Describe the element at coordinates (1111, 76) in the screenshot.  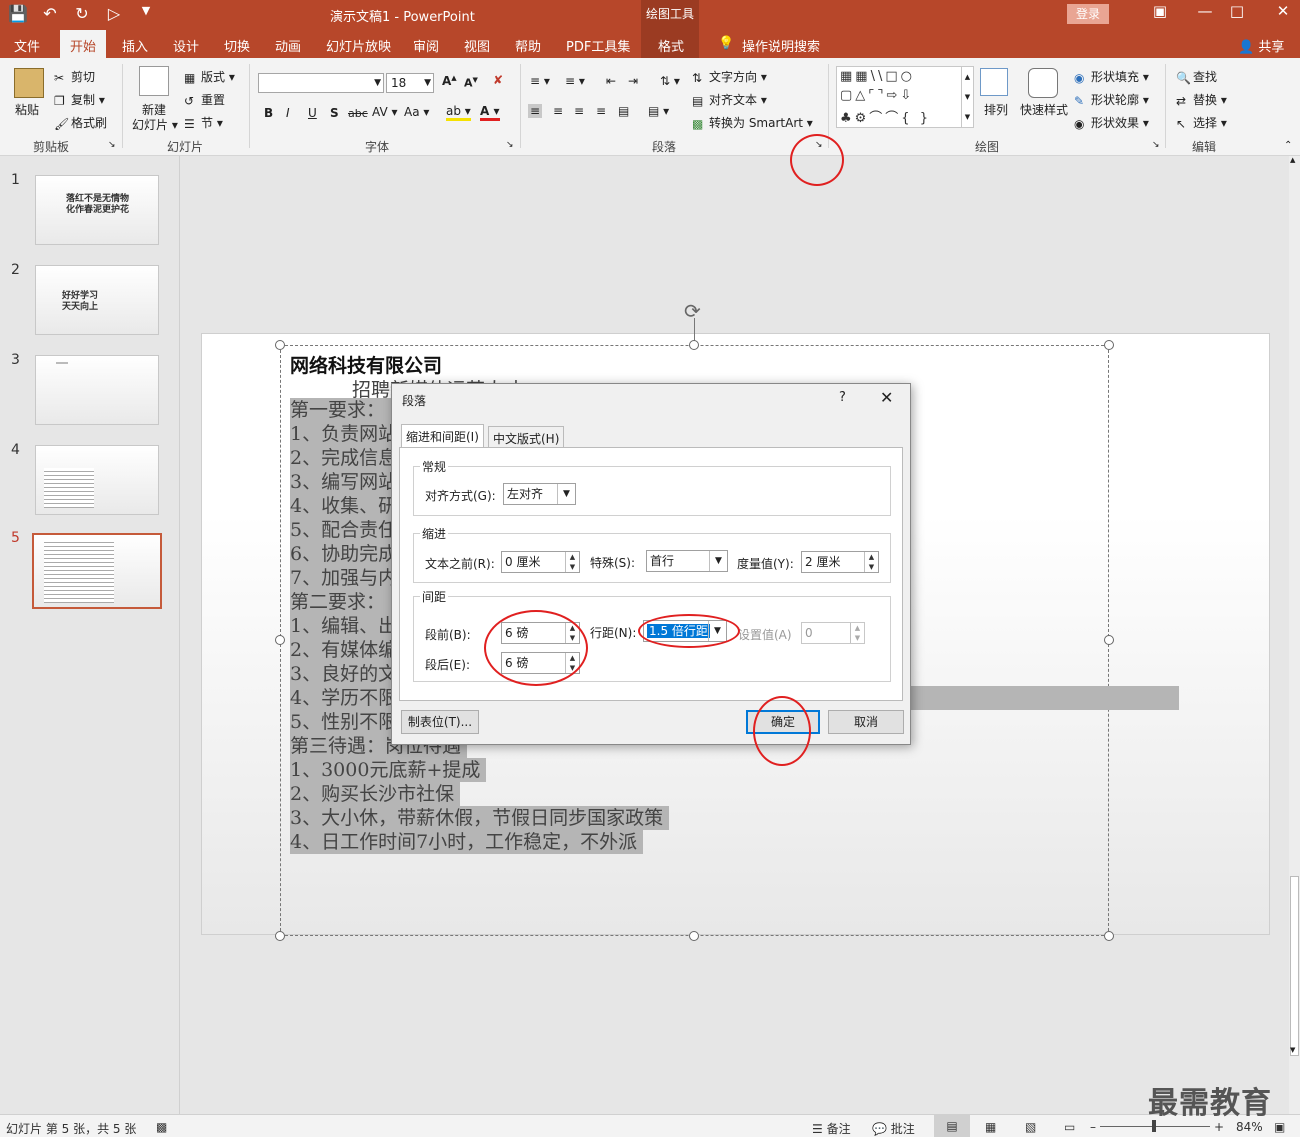
I see `shape-fill-button: ◉ 形状填充 ▾` at that location.